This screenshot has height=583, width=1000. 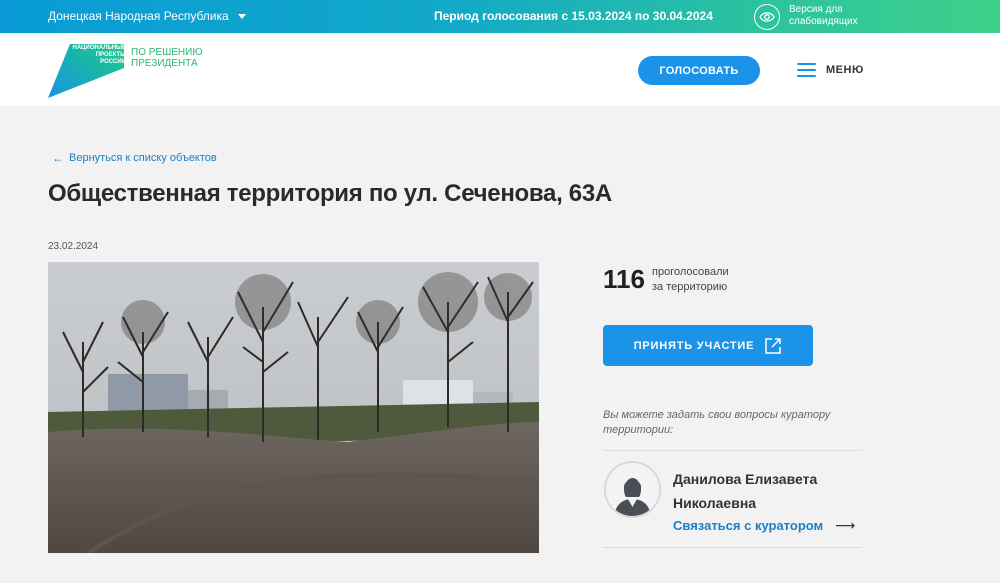 I want to click on participate-label: ПРИНЯТЬ УЧАСТИЕ, so click(x=694, y=345).